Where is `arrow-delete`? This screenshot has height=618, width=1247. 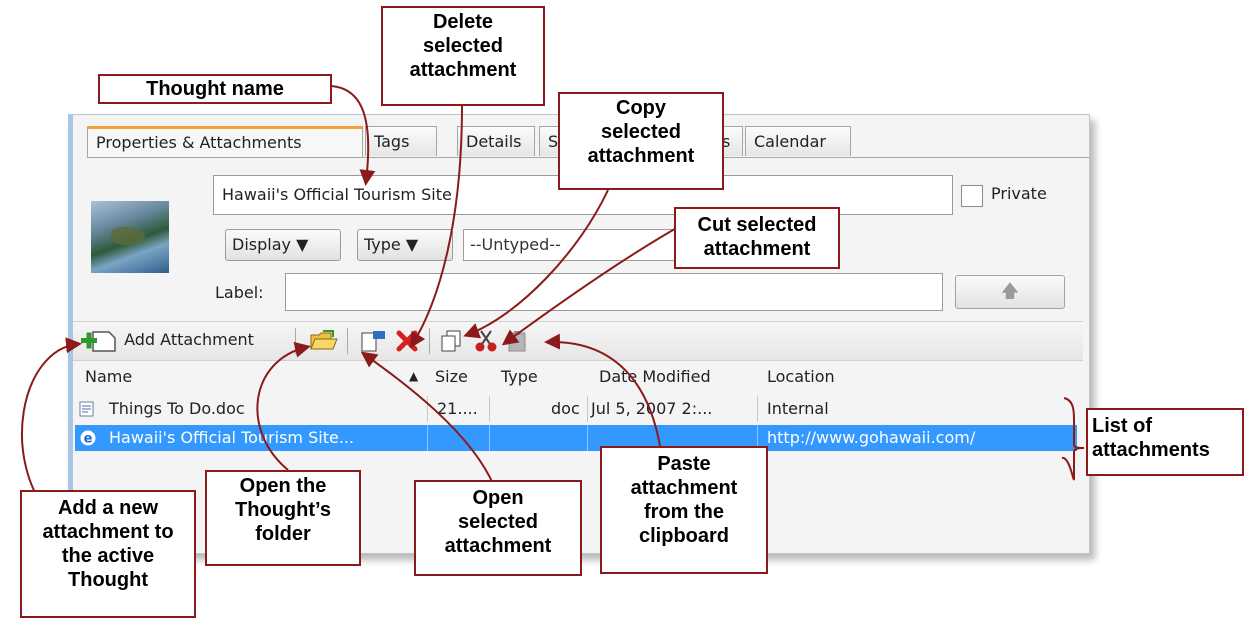
arrow-delete is located at coordinates (436, 227).